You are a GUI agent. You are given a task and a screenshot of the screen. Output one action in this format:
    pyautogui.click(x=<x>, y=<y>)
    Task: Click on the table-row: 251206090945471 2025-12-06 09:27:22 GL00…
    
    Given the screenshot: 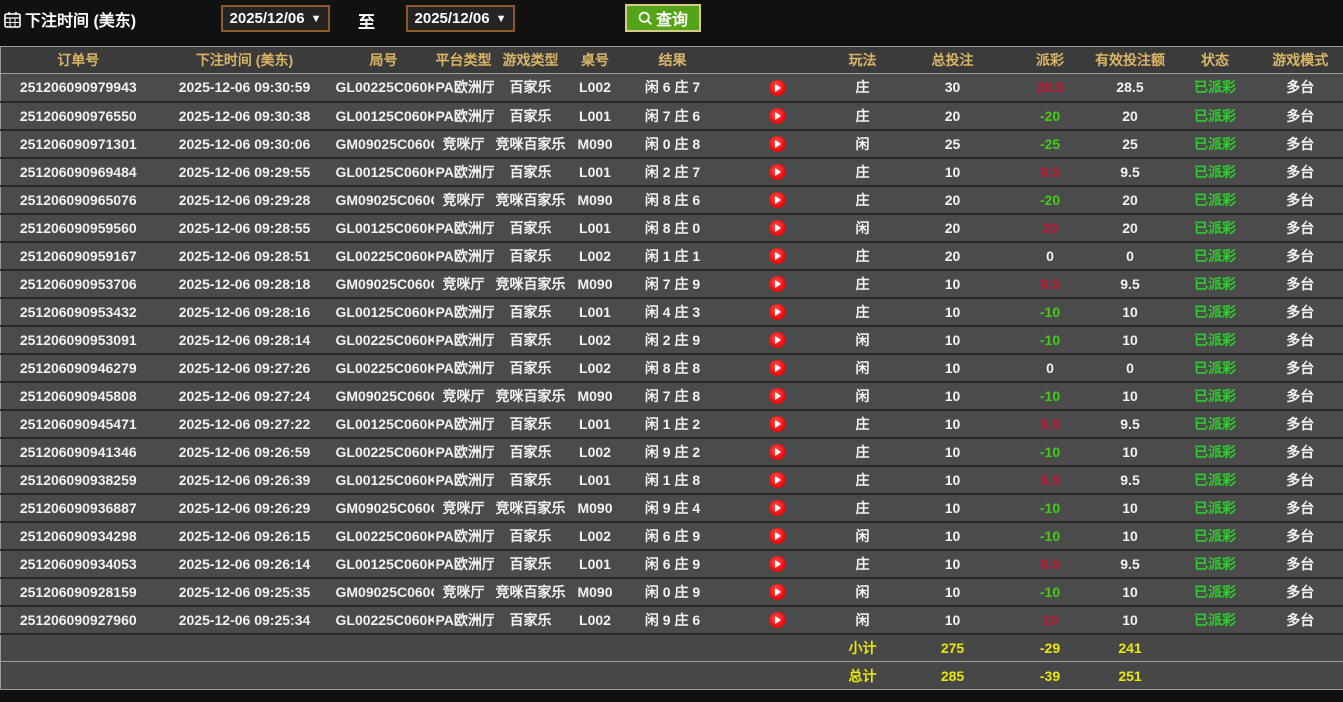 What is the action you would take?
    pyautogui.click(x=671, y=424)
    